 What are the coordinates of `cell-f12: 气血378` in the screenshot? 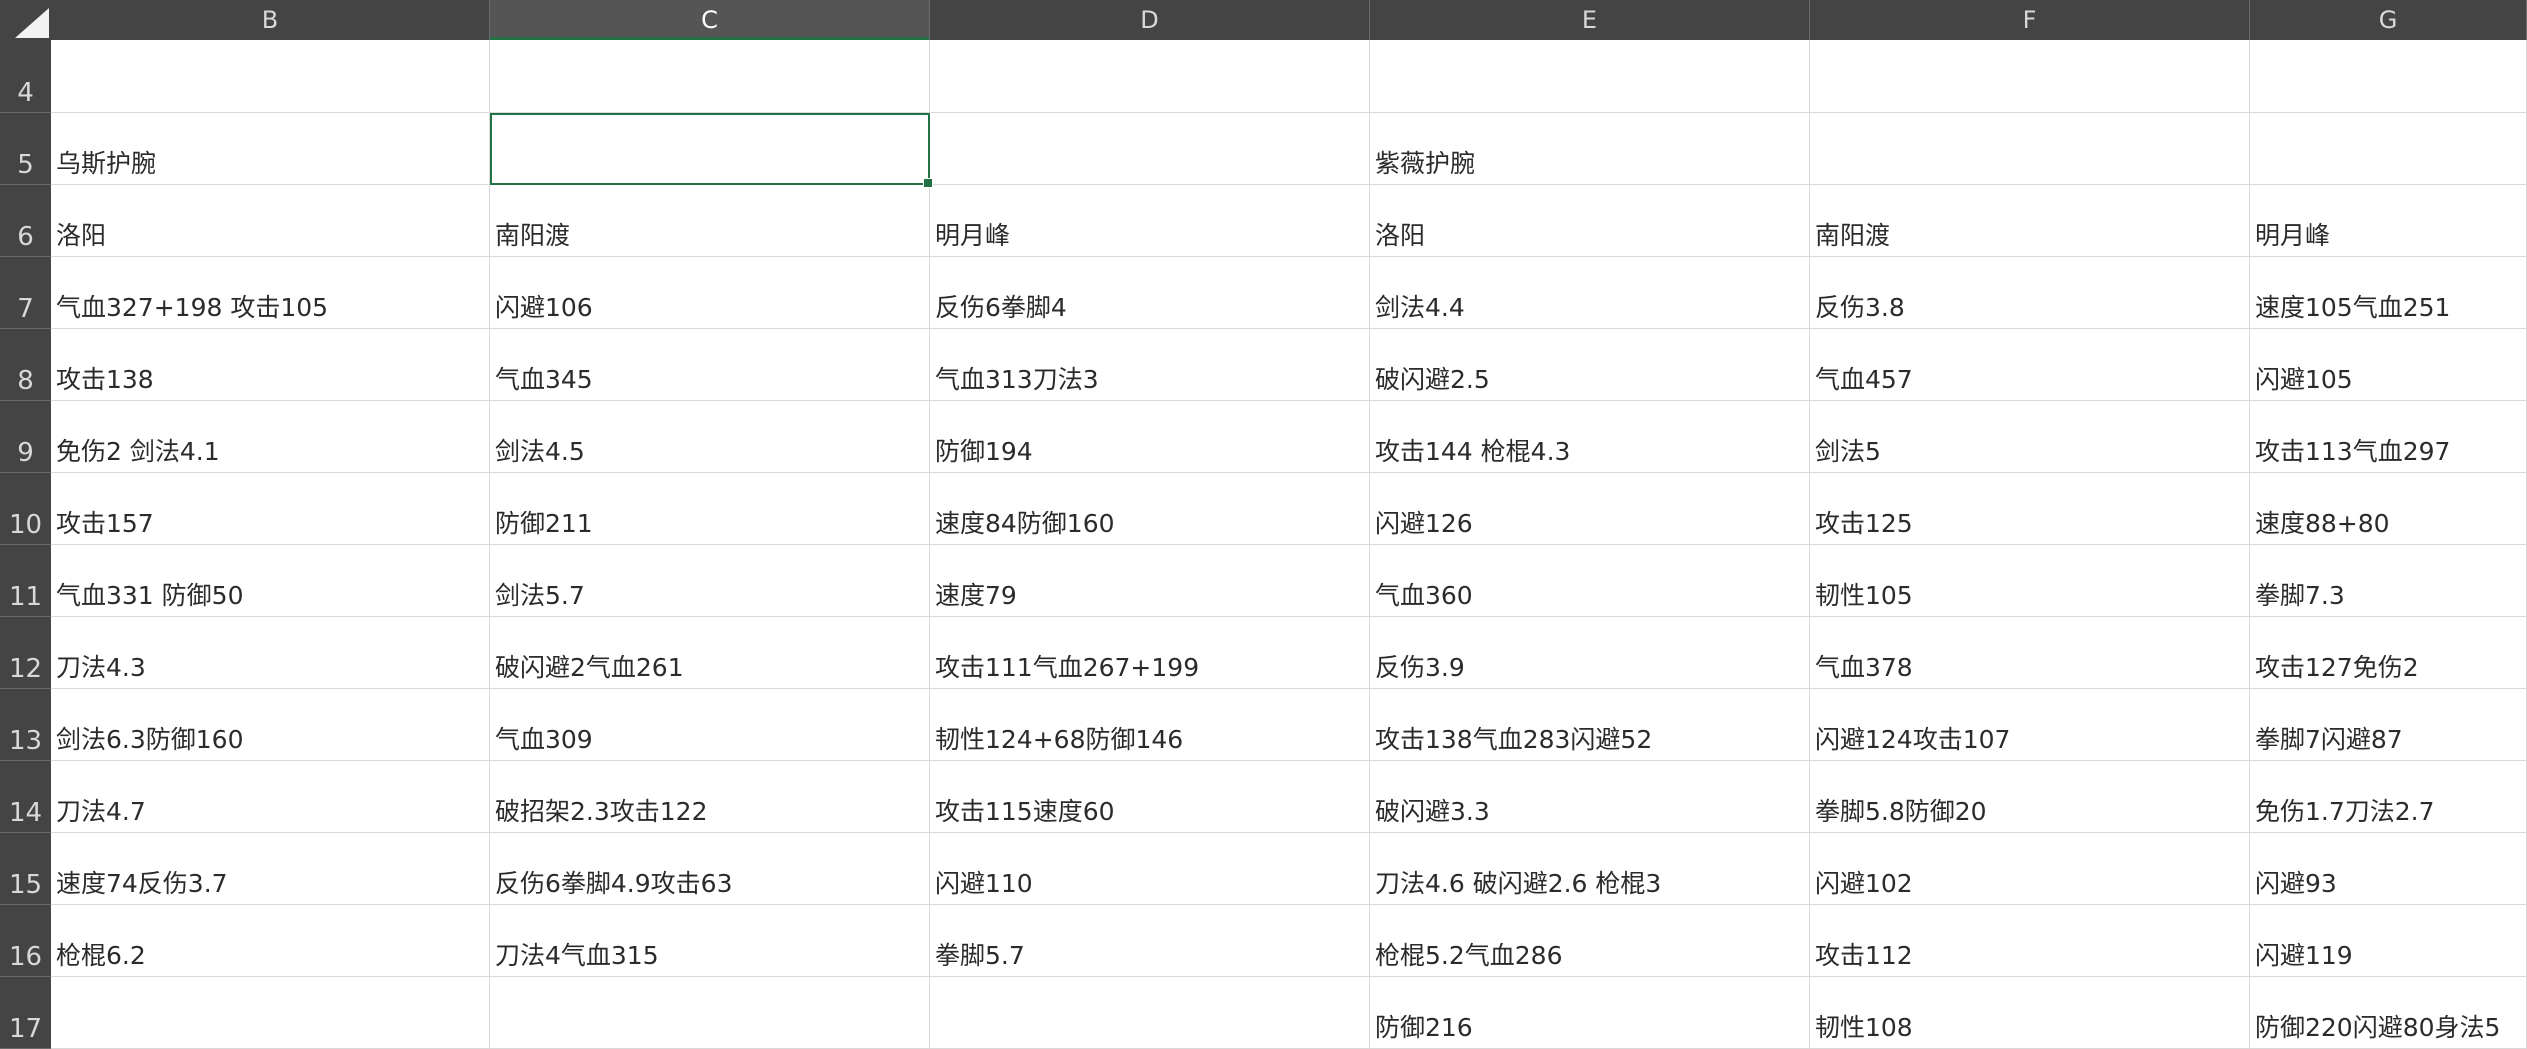 It's located at (2030, 653).